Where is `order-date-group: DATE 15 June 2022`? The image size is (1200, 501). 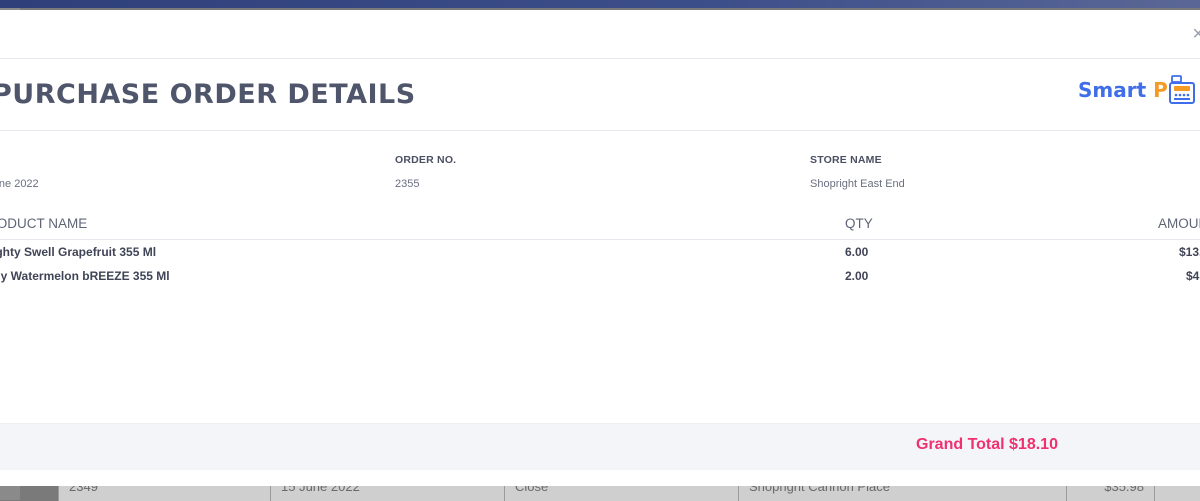
order-date-group: DATE 15 June 2022 is located at coordinates (19, 172).